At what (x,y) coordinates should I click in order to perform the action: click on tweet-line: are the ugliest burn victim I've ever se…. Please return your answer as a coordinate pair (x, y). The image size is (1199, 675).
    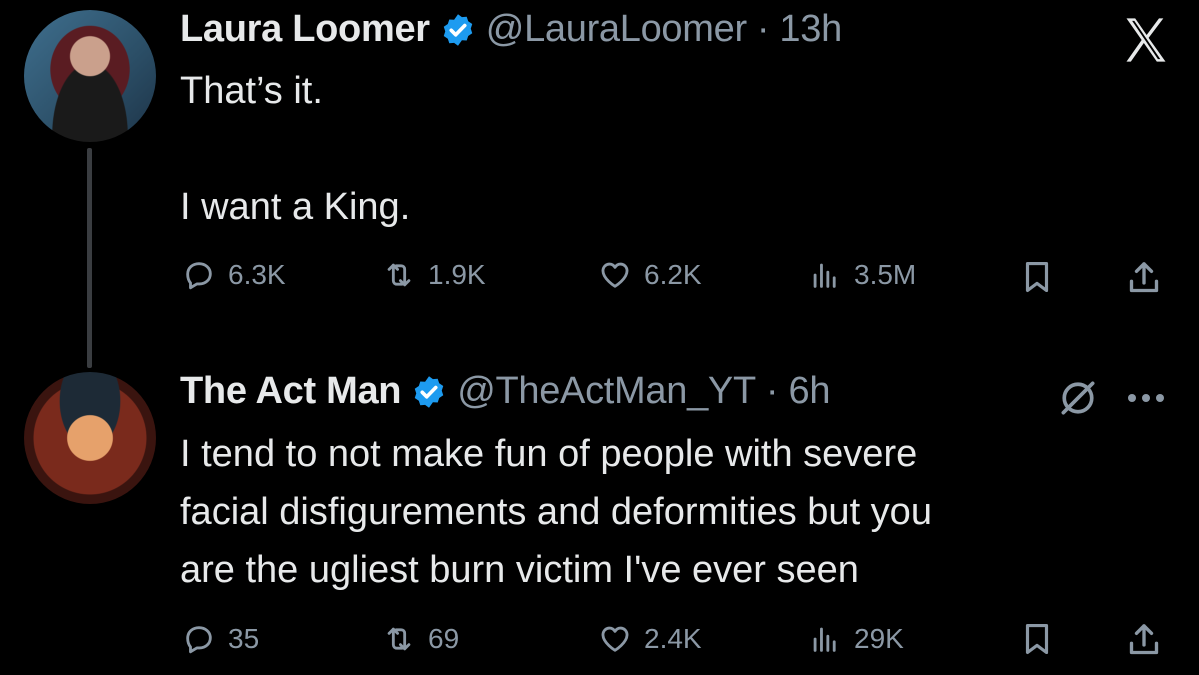
    Looking at the image, I should click on (519, 570).